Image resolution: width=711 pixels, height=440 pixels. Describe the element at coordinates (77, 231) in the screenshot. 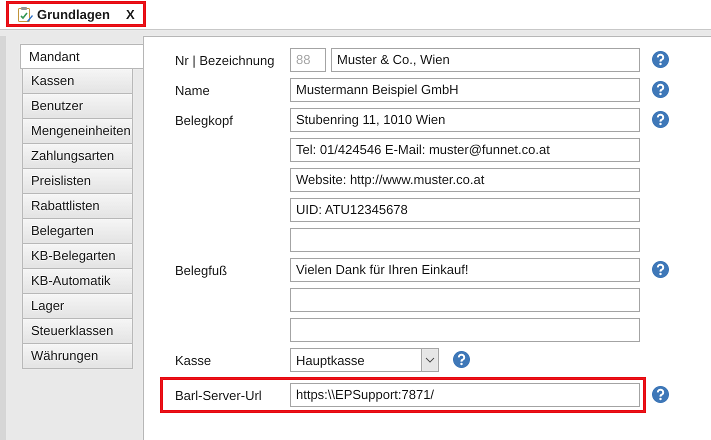

I see `section-tab: Belegarten` at that location.